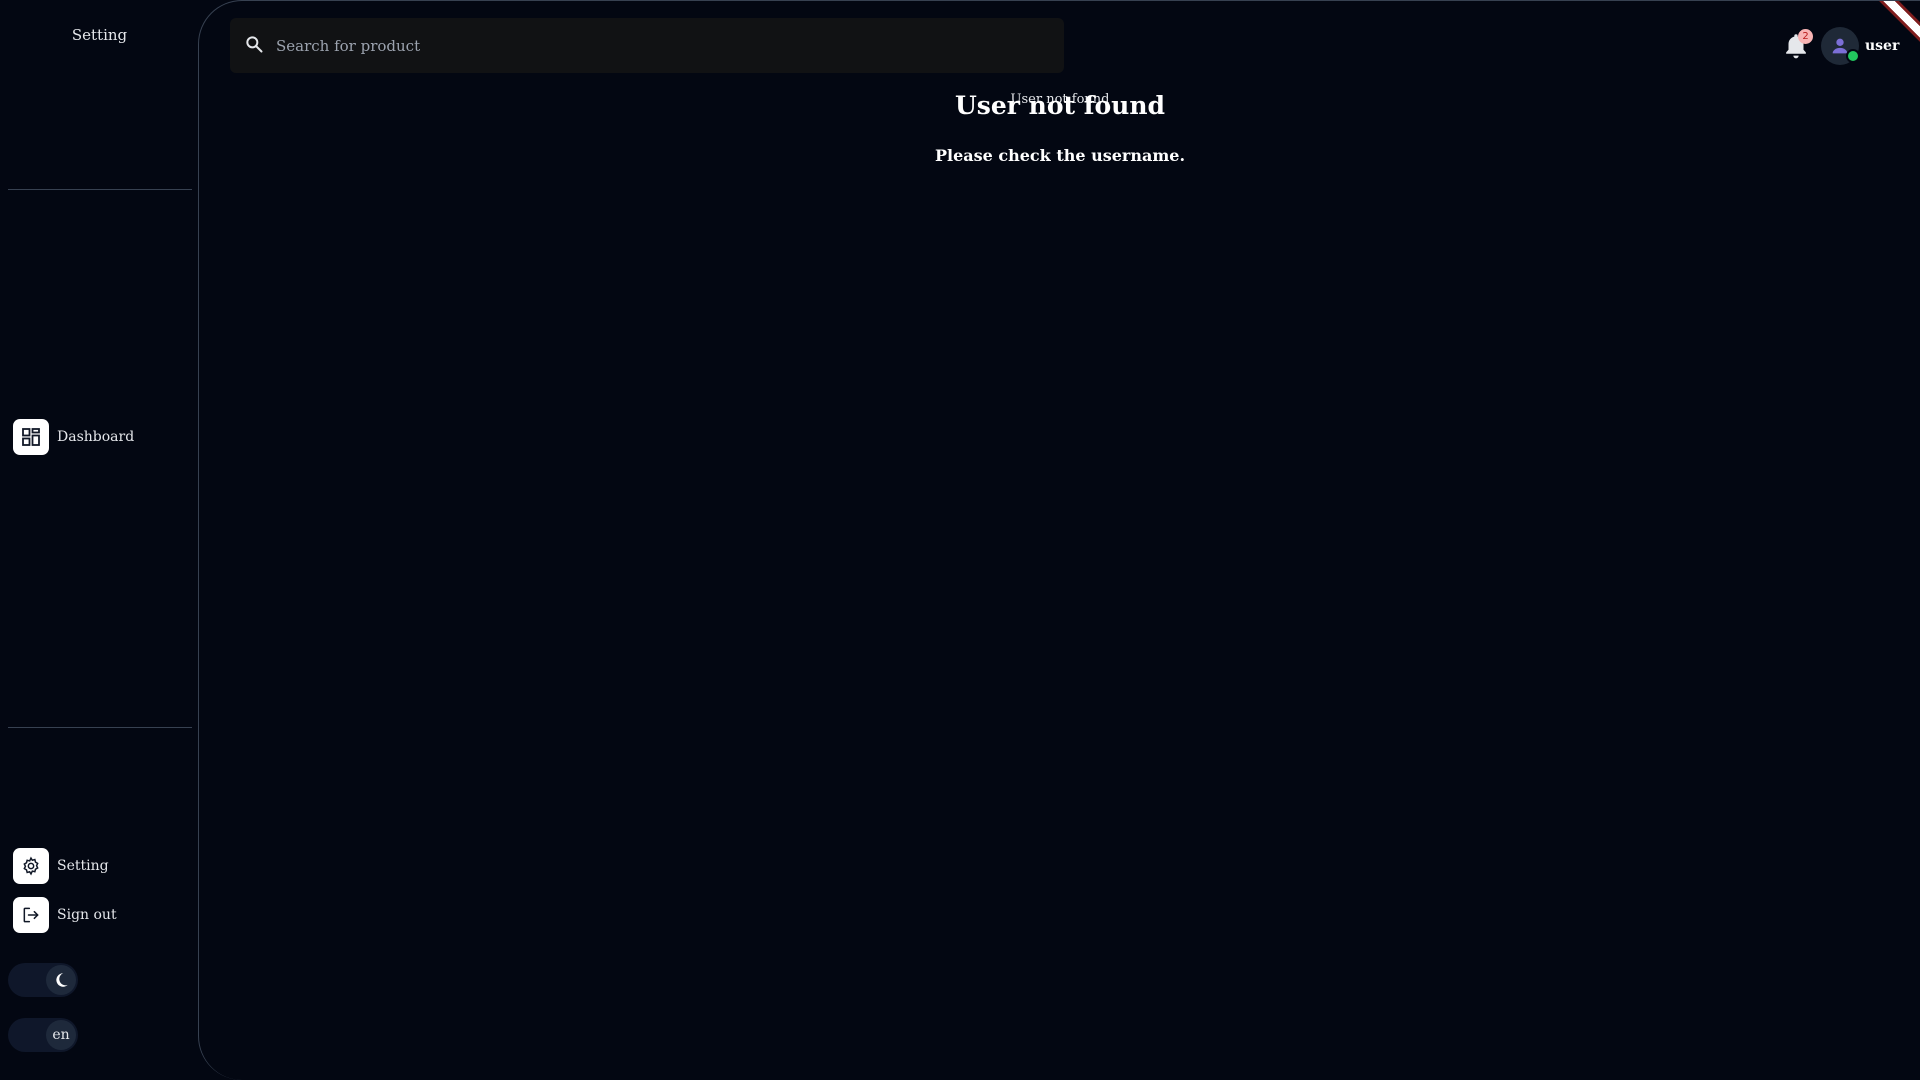 The image size is (1920, 1080). Describe the element at coordinates (61, 1035) in the screenshot. I see `language-value: en` at that location.